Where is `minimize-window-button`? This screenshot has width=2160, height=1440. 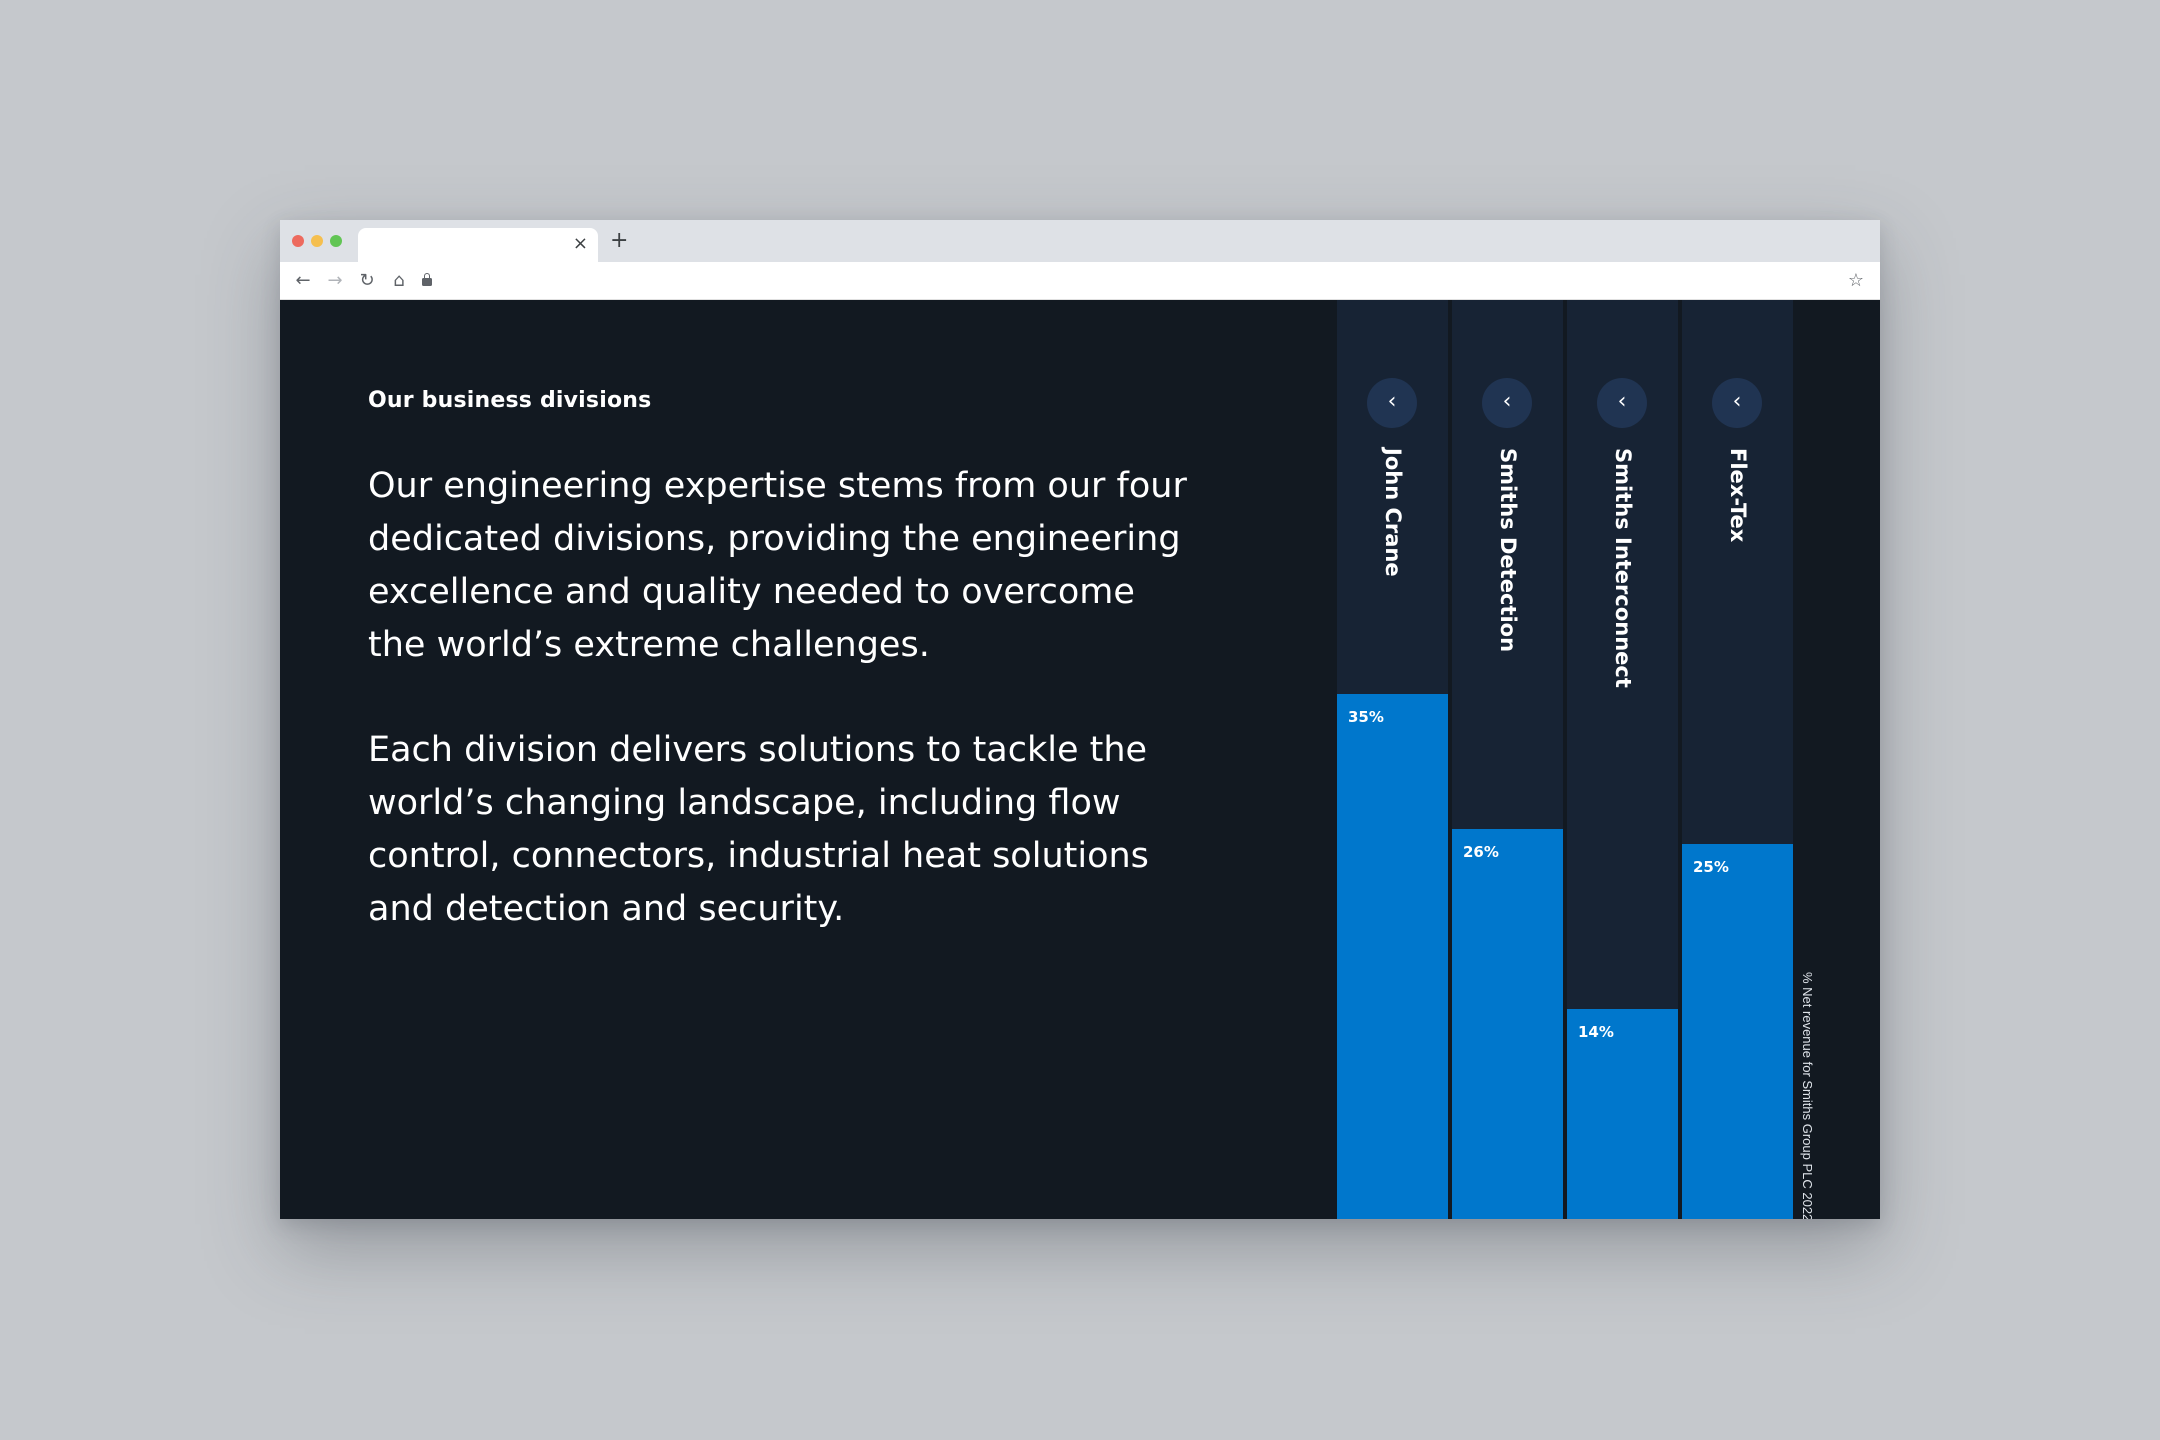
minimize-window-button is located at coordinates (317, 241).